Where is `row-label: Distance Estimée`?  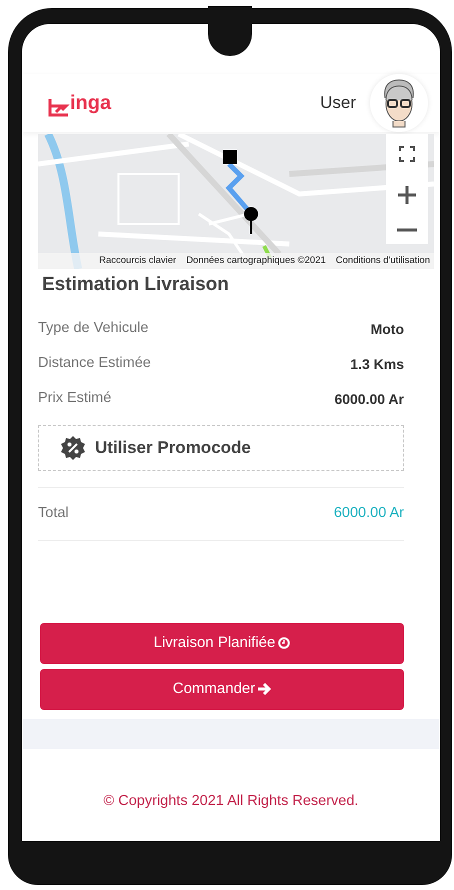
row-label: Distance Estimée is located at coordinates (94, 364).